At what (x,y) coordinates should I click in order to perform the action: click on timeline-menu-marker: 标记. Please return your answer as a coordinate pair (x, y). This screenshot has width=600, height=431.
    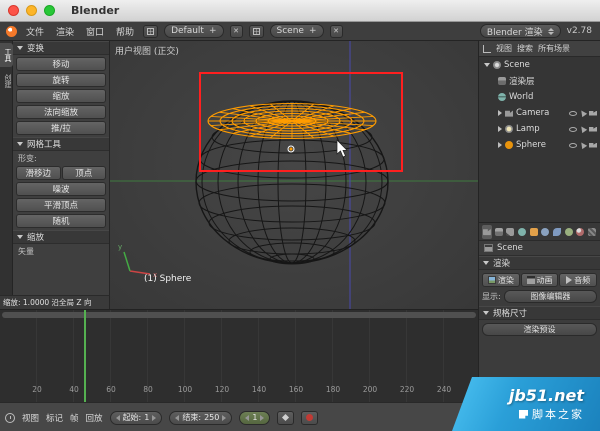
    Looking at the image, I should click on (54, 418).